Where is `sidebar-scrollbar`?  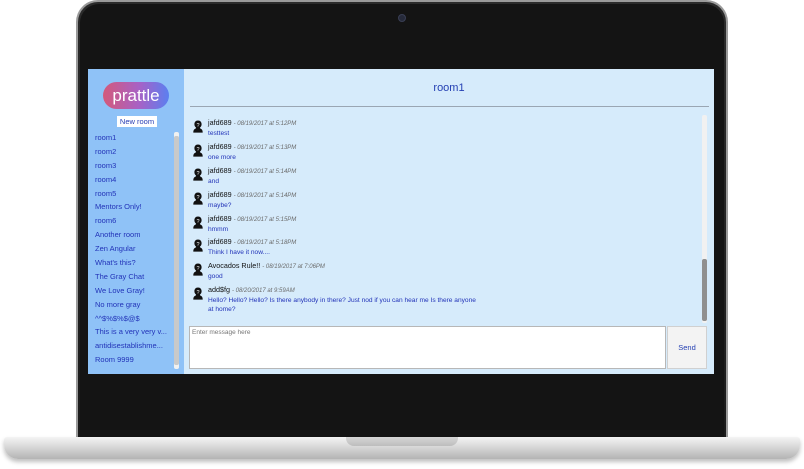
sidebar-scrollbar is located at coordinates (176, 250).